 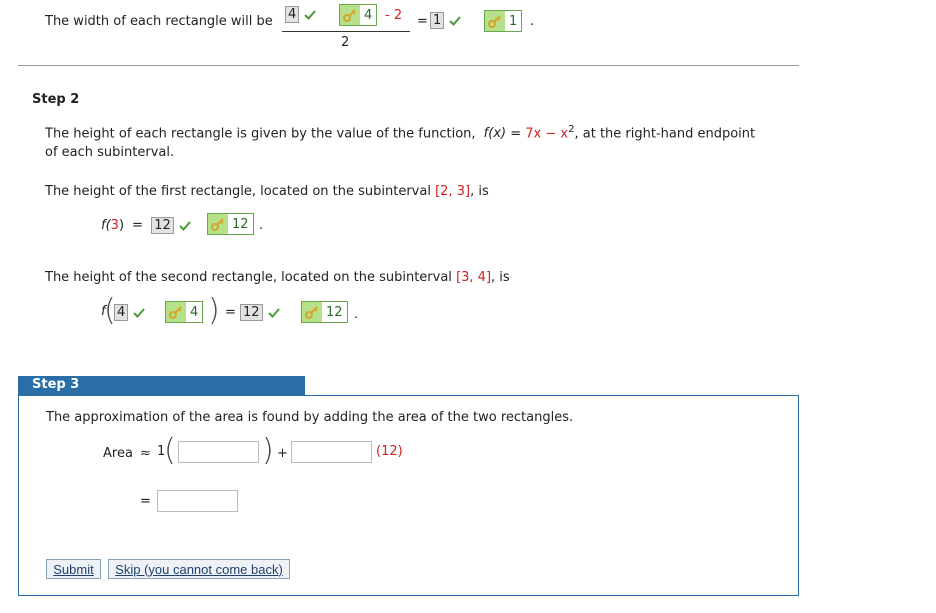 I want to click on period: ., so click(x=532, y=21).